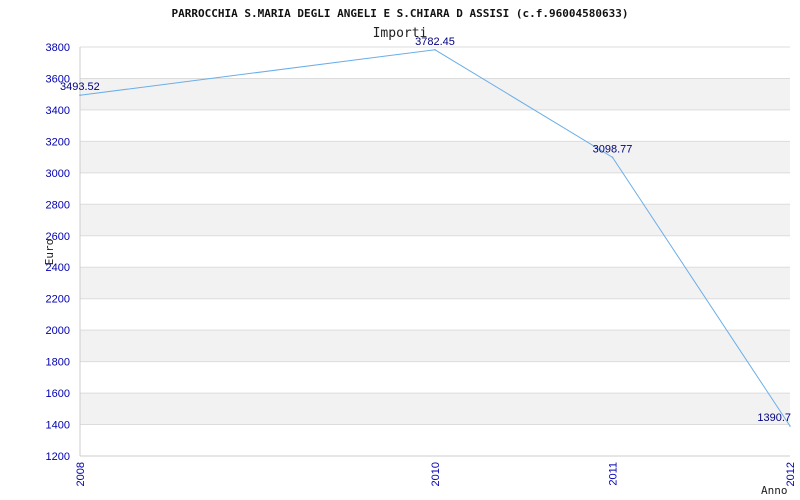 Image resolution: width=800 pixels, height=500 pixels. Describe the element at coordinates (774, 490) in the screenshot. I see `x-axis-label: Anno` at that location.